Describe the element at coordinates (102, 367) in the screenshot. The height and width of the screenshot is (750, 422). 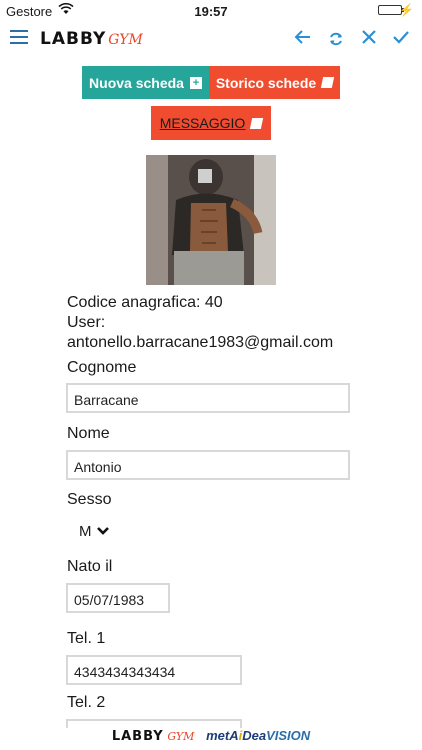
I see `cognome-label: Cognome` at that location.